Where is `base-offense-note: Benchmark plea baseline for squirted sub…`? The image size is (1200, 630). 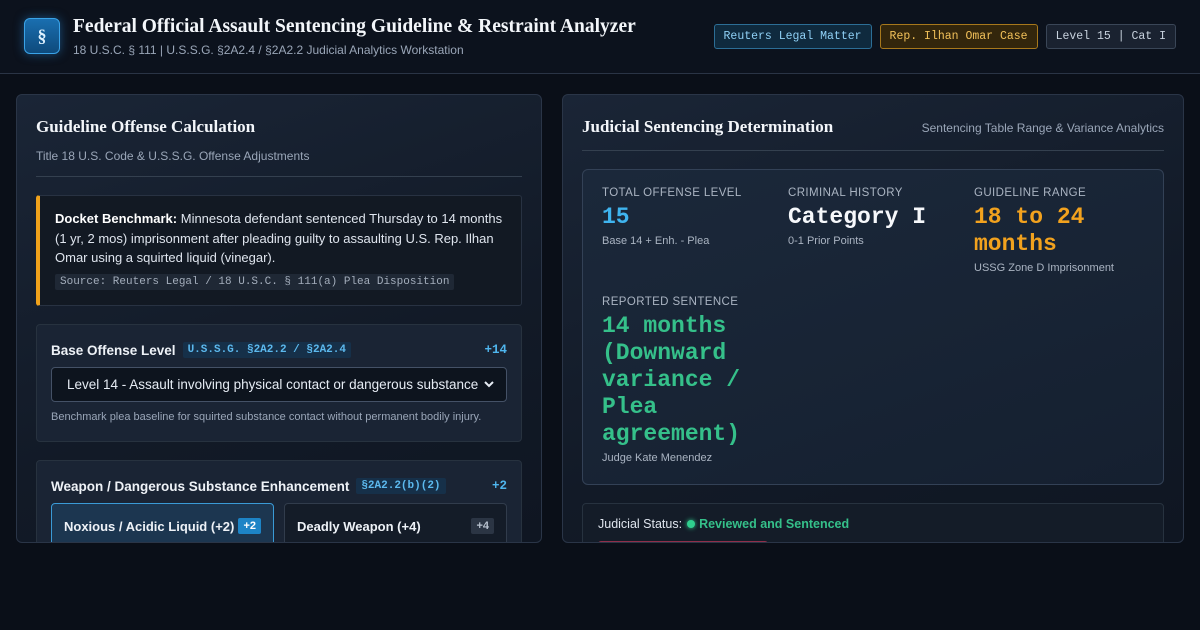 base-offense-note: Benchmark plea baseline for squirted sub… is located at coordinates (266, 417).